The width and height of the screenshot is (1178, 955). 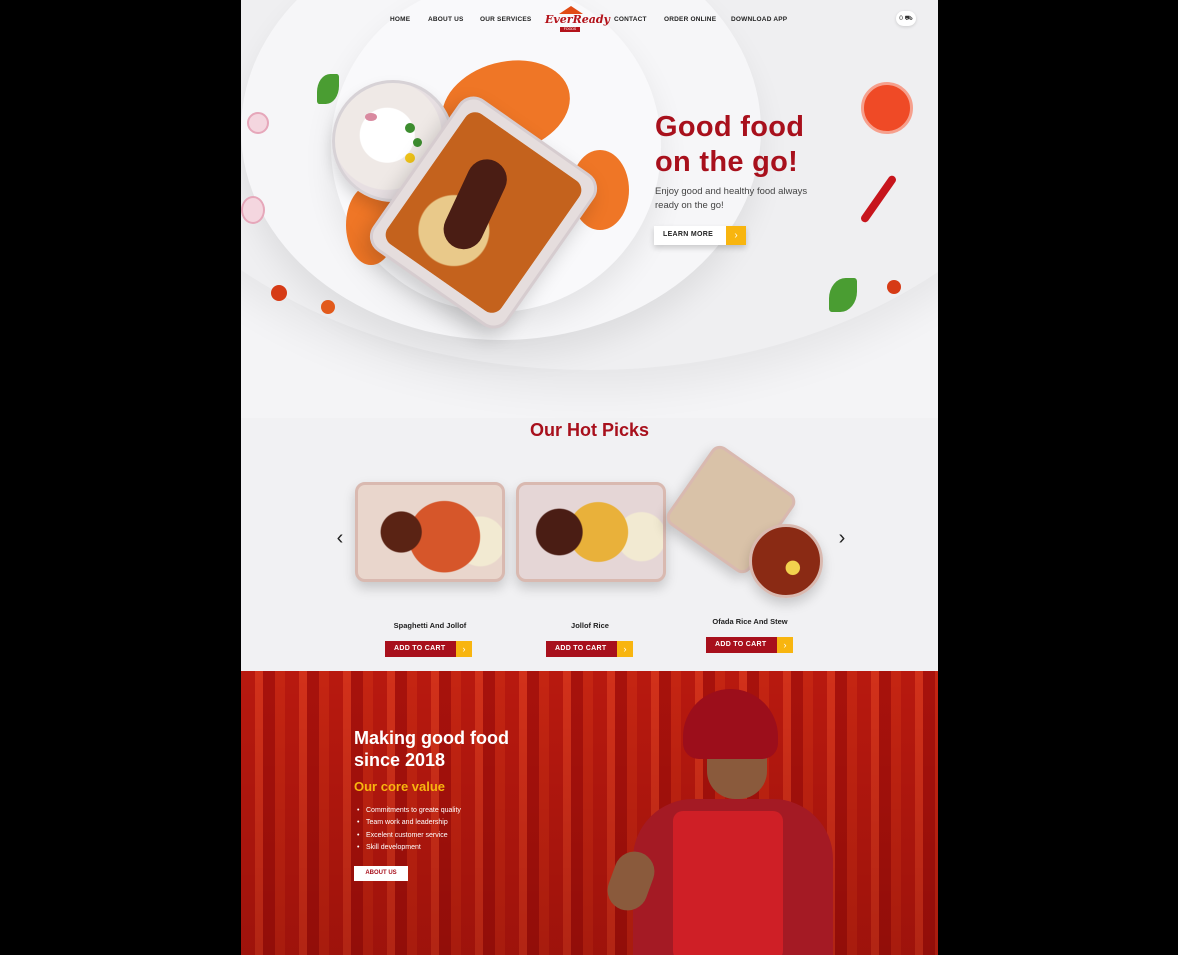 I want to click on nav-download-app: DOWNLOAD APP, so click(x=759, y=19).